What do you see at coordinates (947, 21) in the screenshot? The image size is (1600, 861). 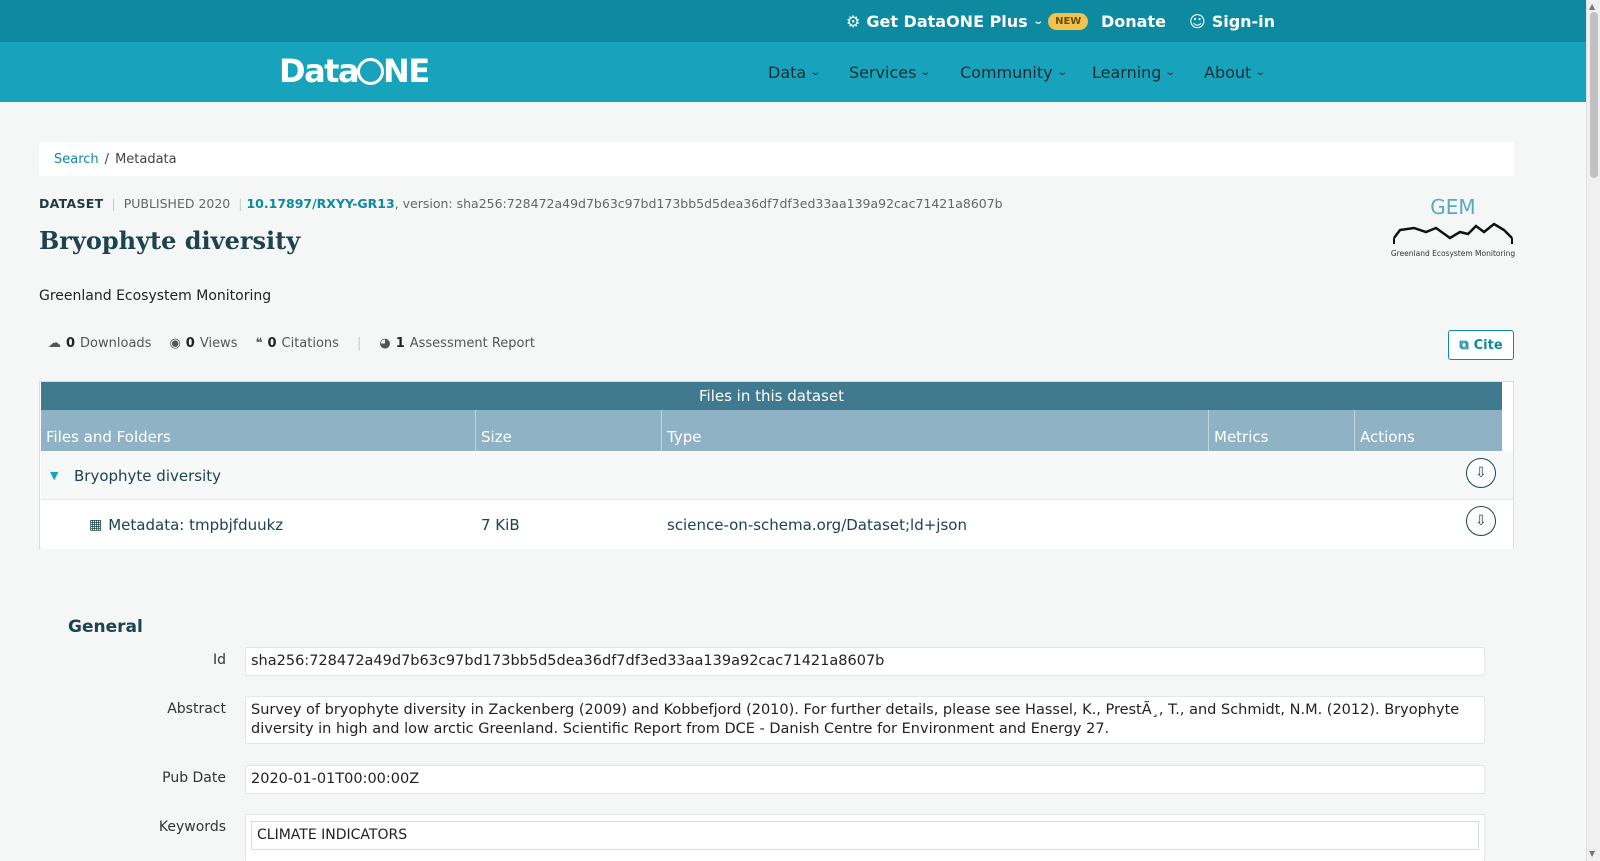 I see `get-dataone-plus-label: Get DataONE Plus` at bounding box center [947, 21].